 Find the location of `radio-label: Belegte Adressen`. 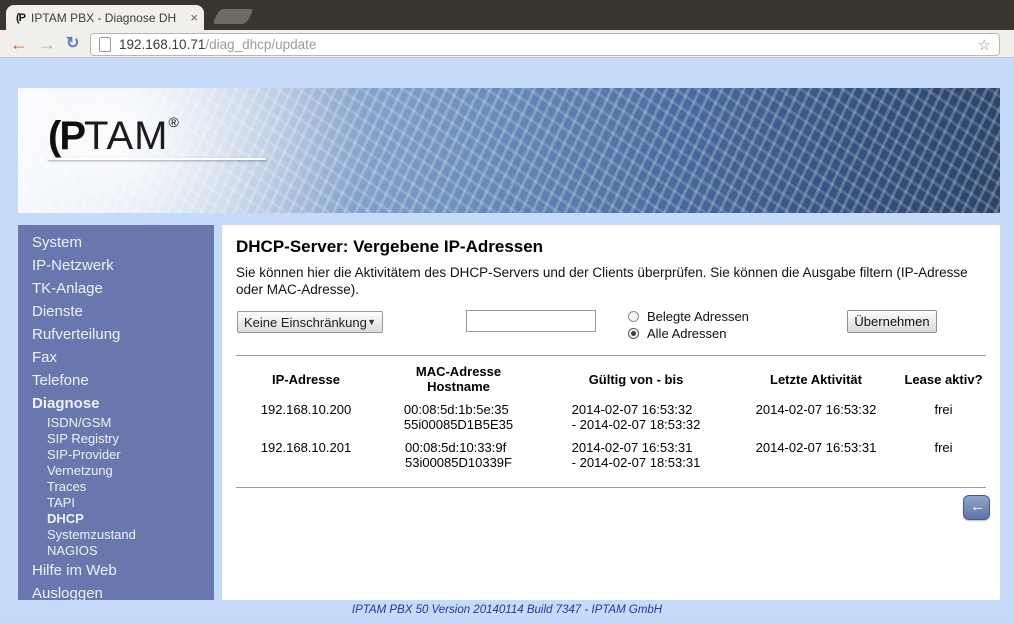

radio-label: Belegte Adressen is located at coordinates (698, 316).